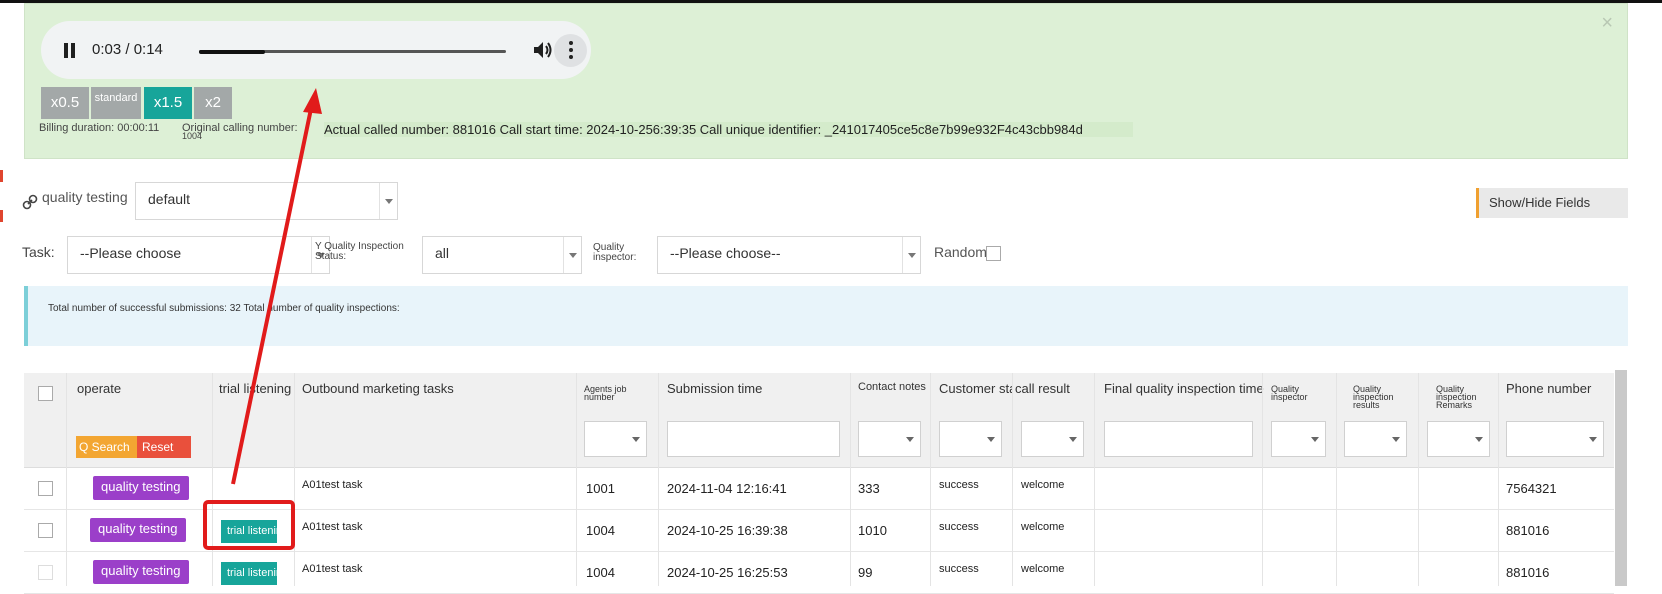 The image size is (1662, 594). Describe the element at coordinates (1555, 439) in the screenshot. I see `phone-number-filter-select` at that location.